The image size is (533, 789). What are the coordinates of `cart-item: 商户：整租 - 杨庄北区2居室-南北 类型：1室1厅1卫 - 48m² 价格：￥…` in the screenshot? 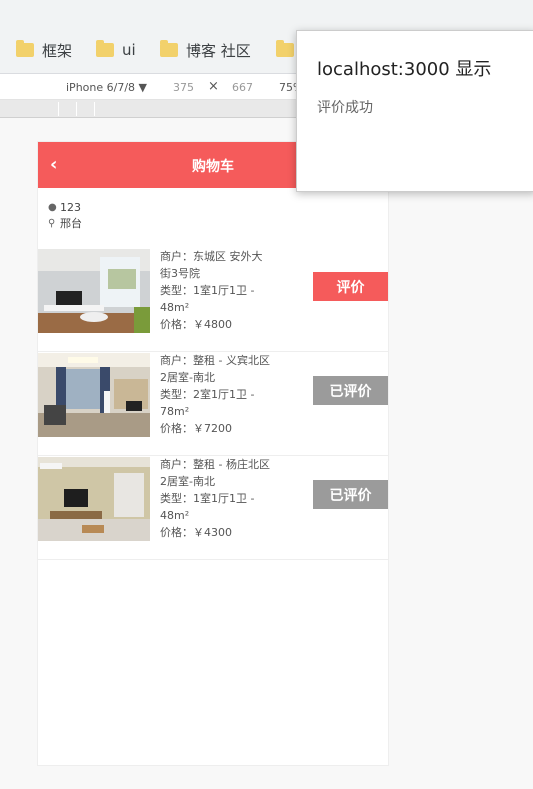 It's located at (213, 508).